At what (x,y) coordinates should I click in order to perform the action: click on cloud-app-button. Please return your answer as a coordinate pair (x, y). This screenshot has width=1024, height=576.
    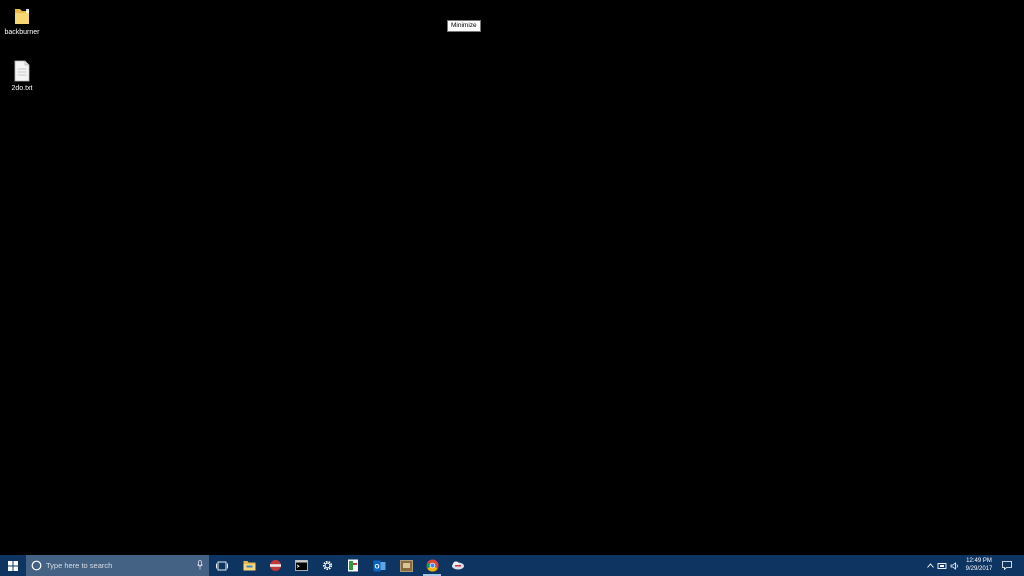
    Looking at the image, I should click on (458, 565).